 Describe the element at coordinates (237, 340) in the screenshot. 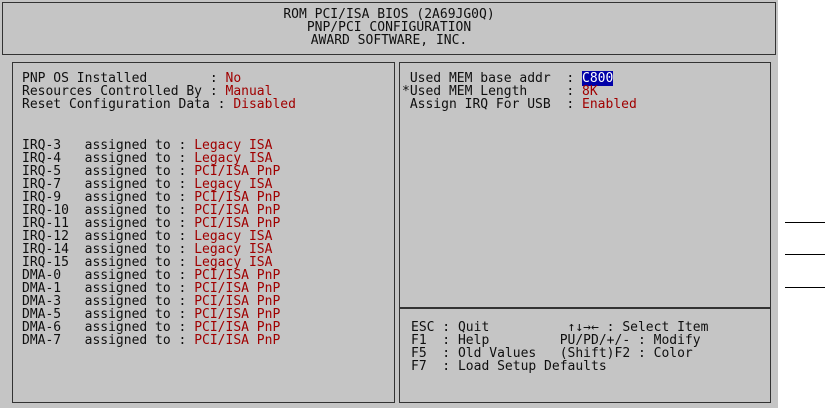

I see `dma-assignment-row-value: PCI/ISA PnP` at that location.